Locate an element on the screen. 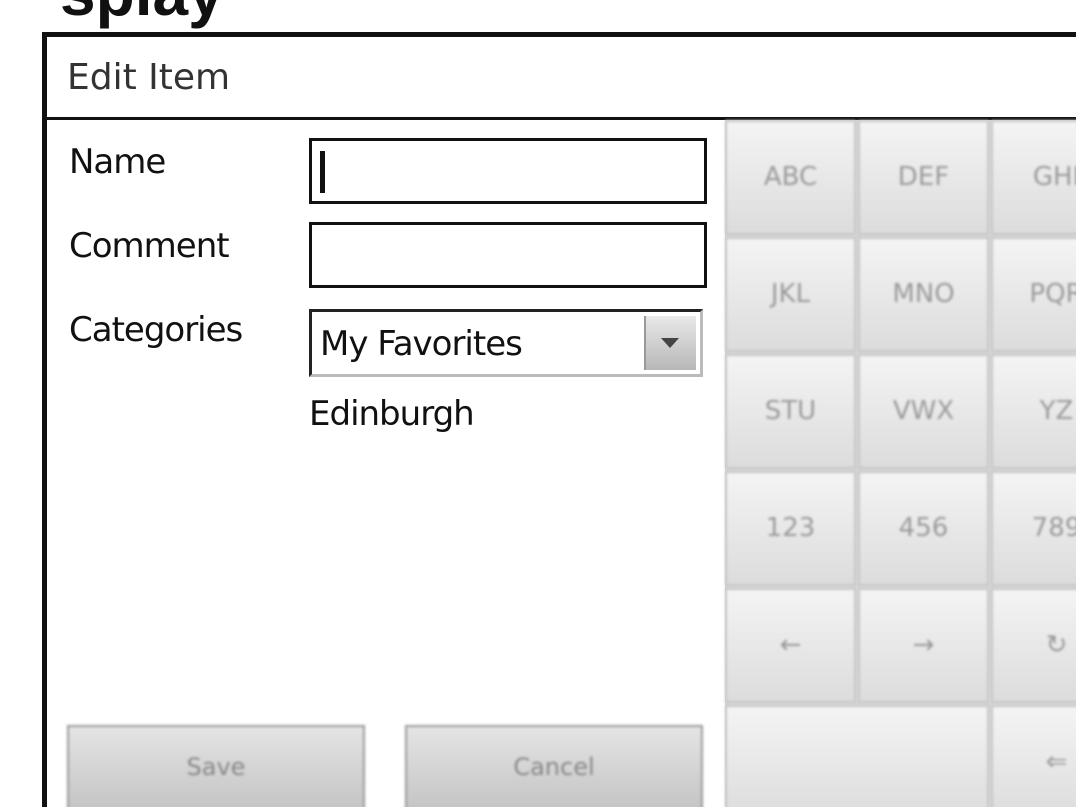 The width and height of the screenshot is (1076, 807). key-jkl: JKL is located at coordinates (790, 294).